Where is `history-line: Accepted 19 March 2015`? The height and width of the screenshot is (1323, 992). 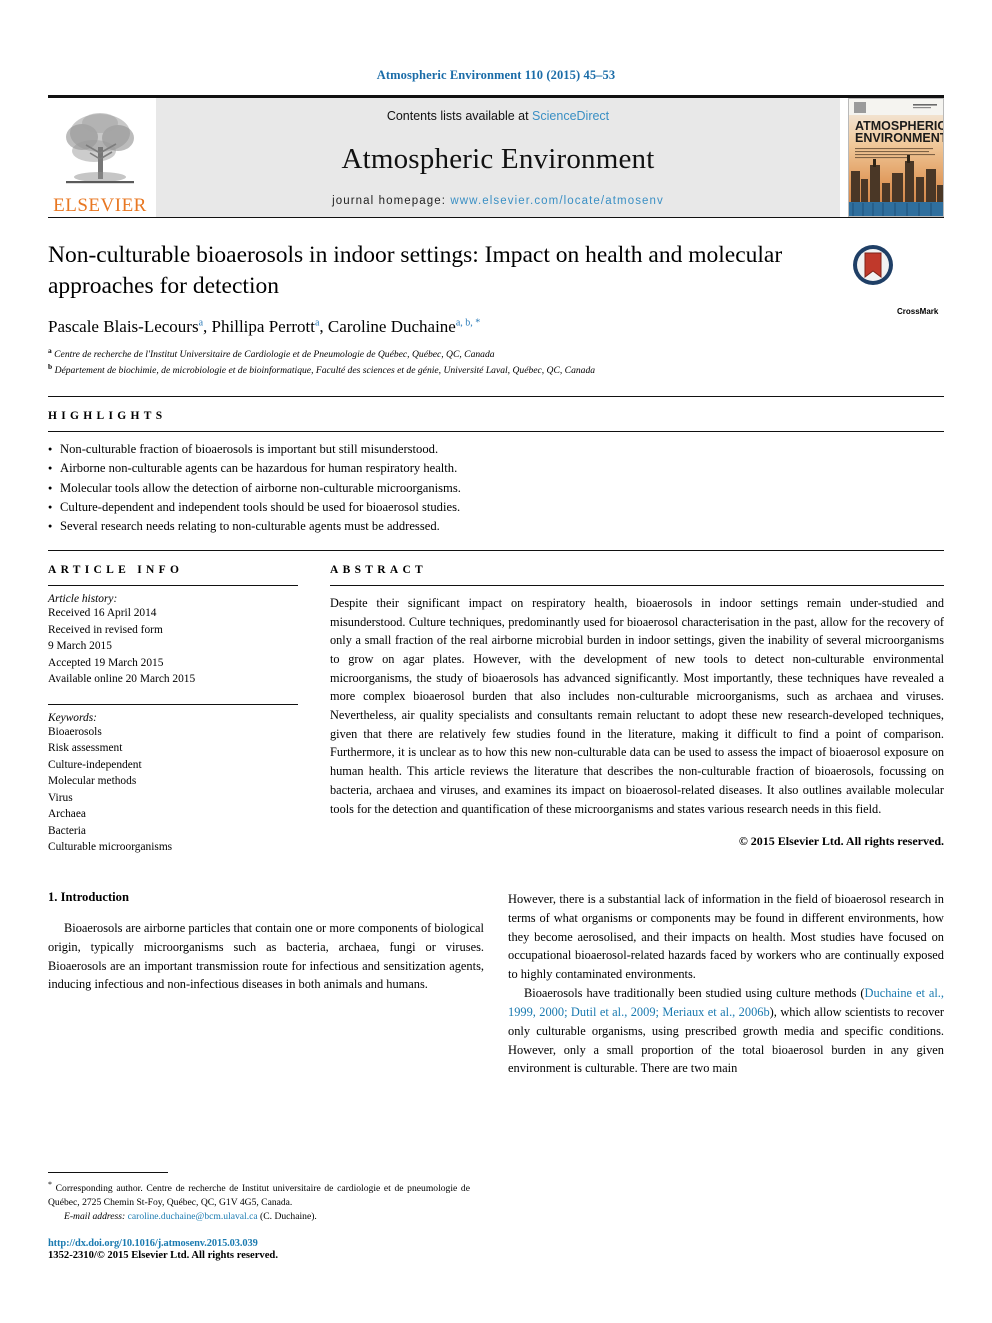
history-line: Accepted 19 March 2015 is located at coordinates (106, 662).